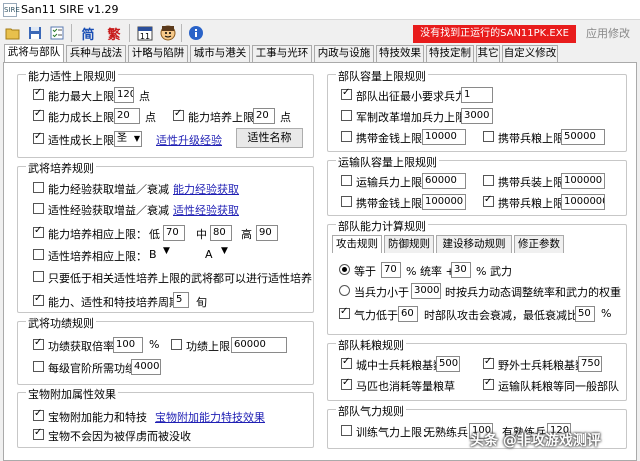  Describe the element at coordinates (166, 251) in the screenshot. I see `b-chevron-icon: ▼` at that location.